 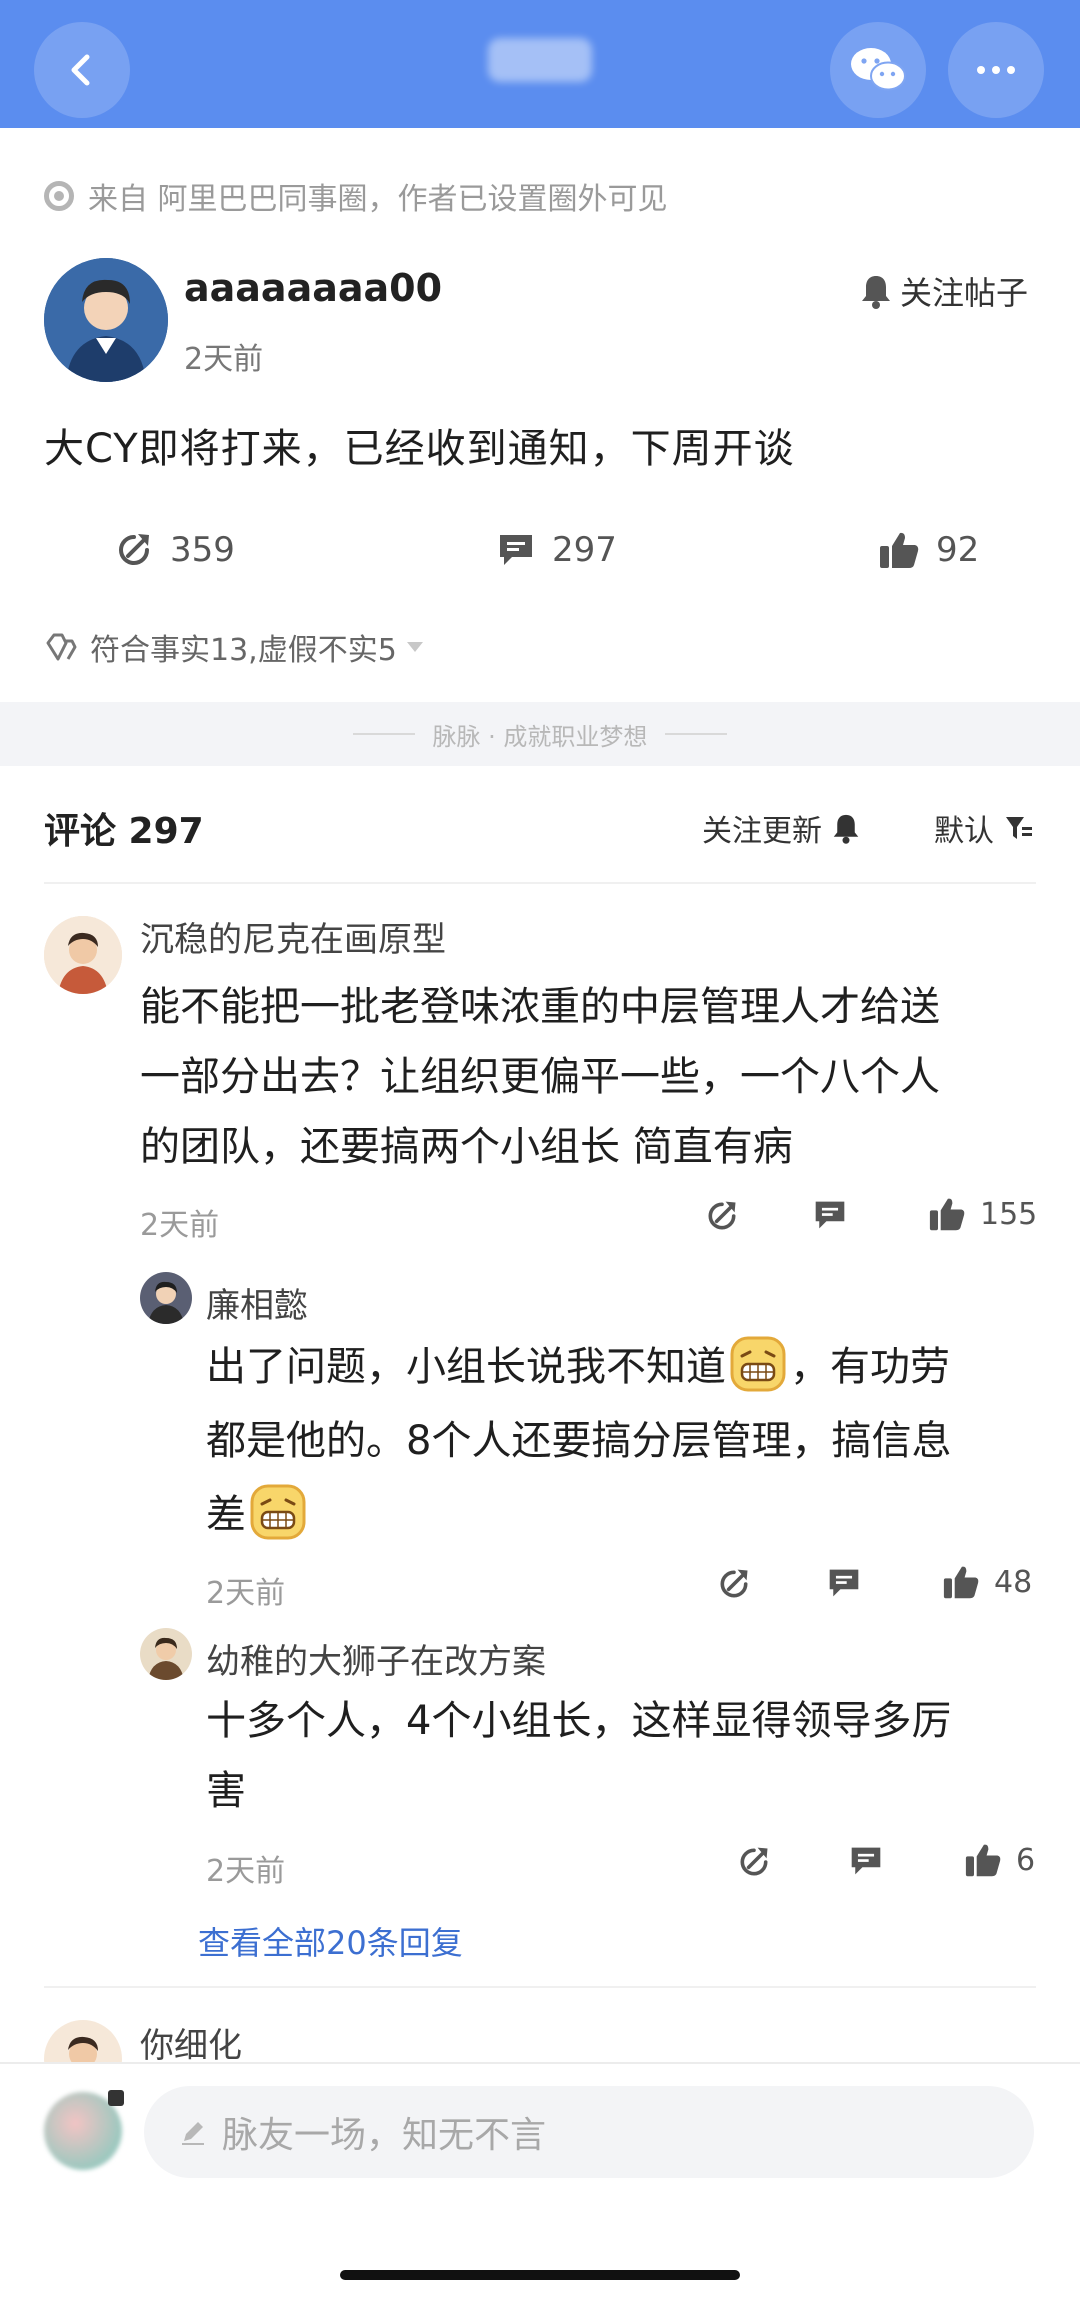 What do you see at coordinates (466, 1147) in the screenshot?
I see `comment-line: 的团队，还要搞两个小组长 简直有病` at bounding box center [466, 1147].